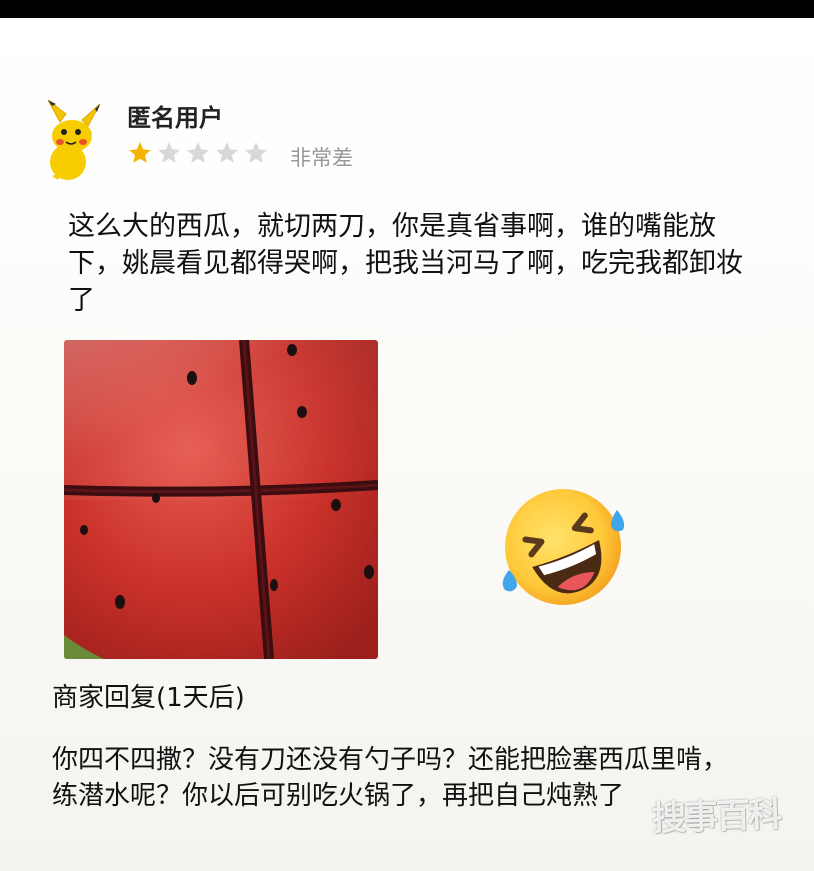 This screenshot has height=871, width=814. Describe the element at coordinates (140, 152) in the screenshot. I see `star-filled-icon` at that location.